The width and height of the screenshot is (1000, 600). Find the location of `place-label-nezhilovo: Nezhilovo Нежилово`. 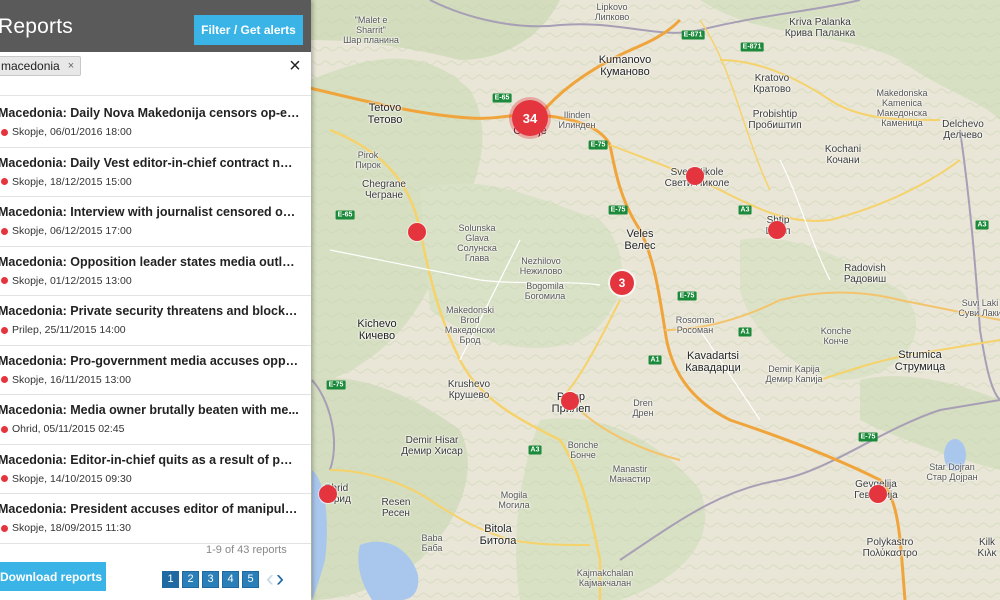

place-label-nezhilovo: Nezhilovo Нежилово is located at coordinates (541, 266).